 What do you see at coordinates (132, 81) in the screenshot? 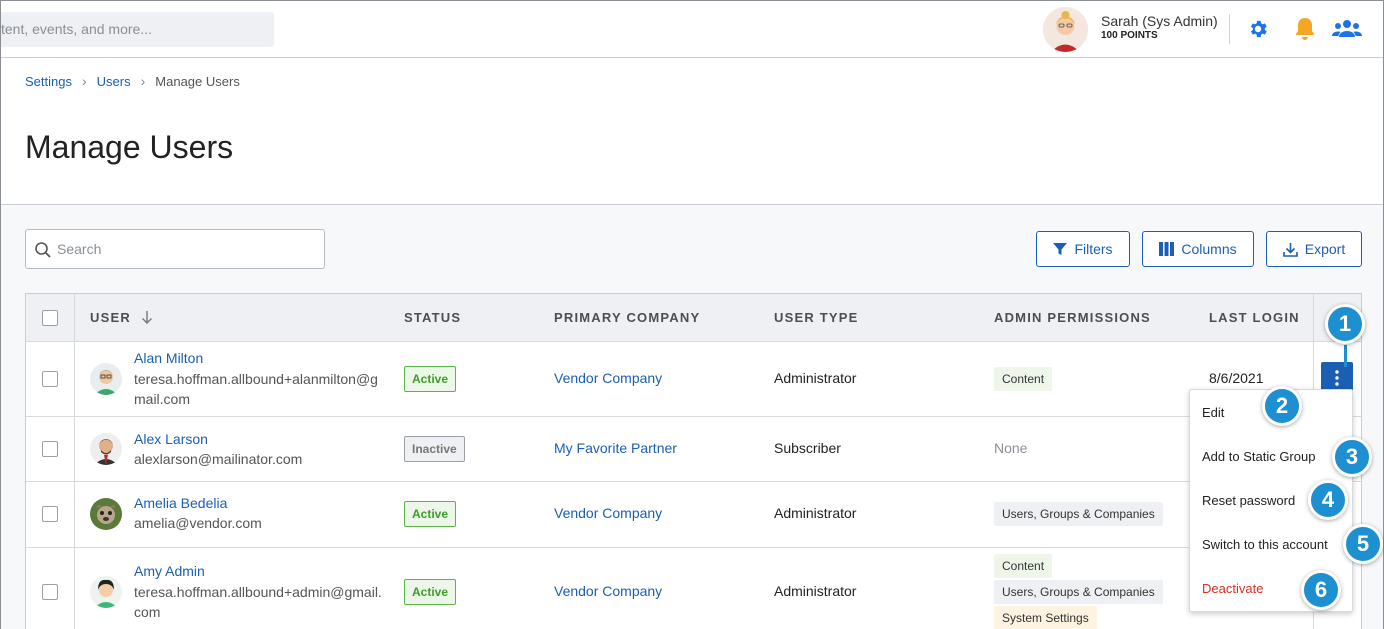
I see `breadcrumb: Settings › Users › Manage Users` at bounding box center [132, 81].